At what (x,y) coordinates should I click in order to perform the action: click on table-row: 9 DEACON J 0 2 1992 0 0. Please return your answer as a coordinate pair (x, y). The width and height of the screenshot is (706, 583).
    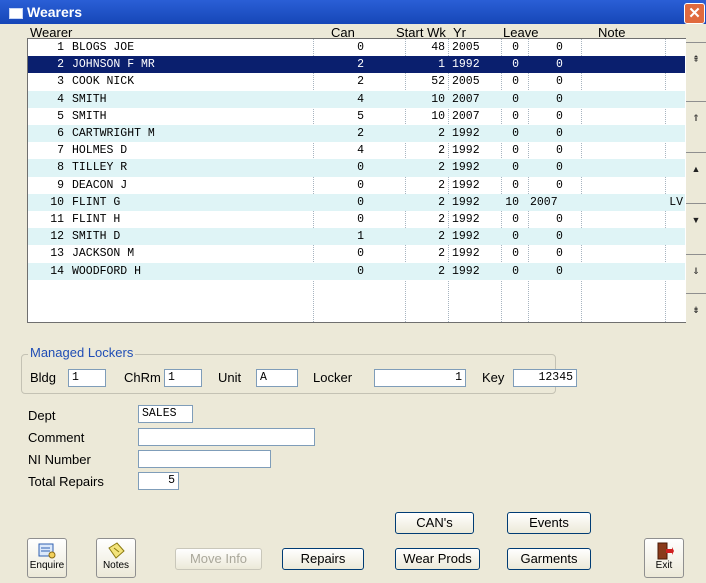
    Looking at the image, I should click on (356, 185).